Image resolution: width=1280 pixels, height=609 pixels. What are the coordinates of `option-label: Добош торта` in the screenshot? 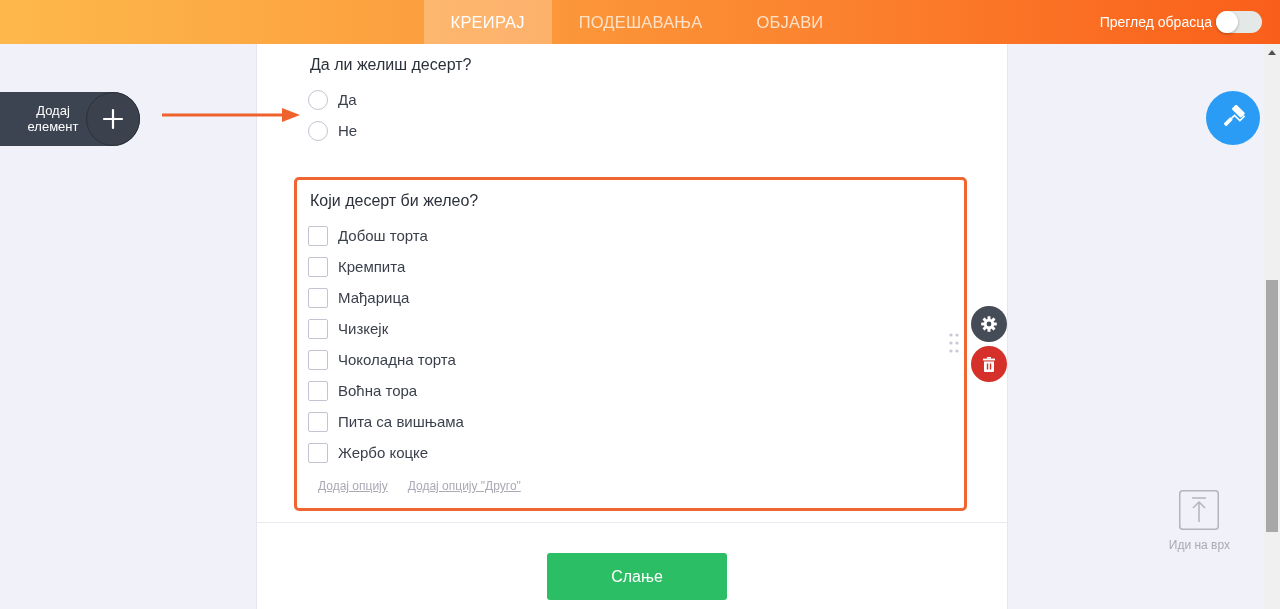 It's located at (383, 235).